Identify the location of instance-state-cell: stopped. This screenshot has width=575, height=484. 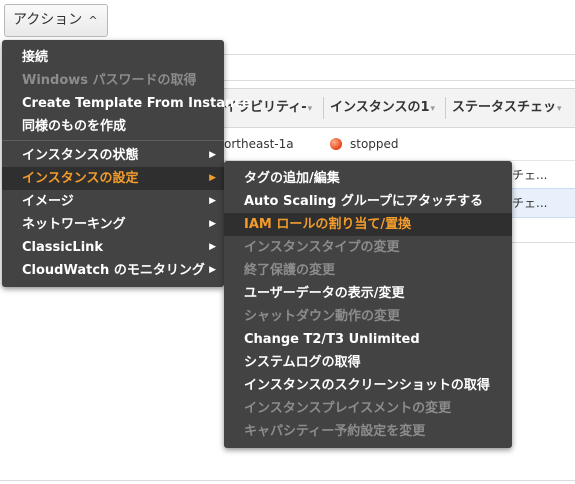
(364, 144).